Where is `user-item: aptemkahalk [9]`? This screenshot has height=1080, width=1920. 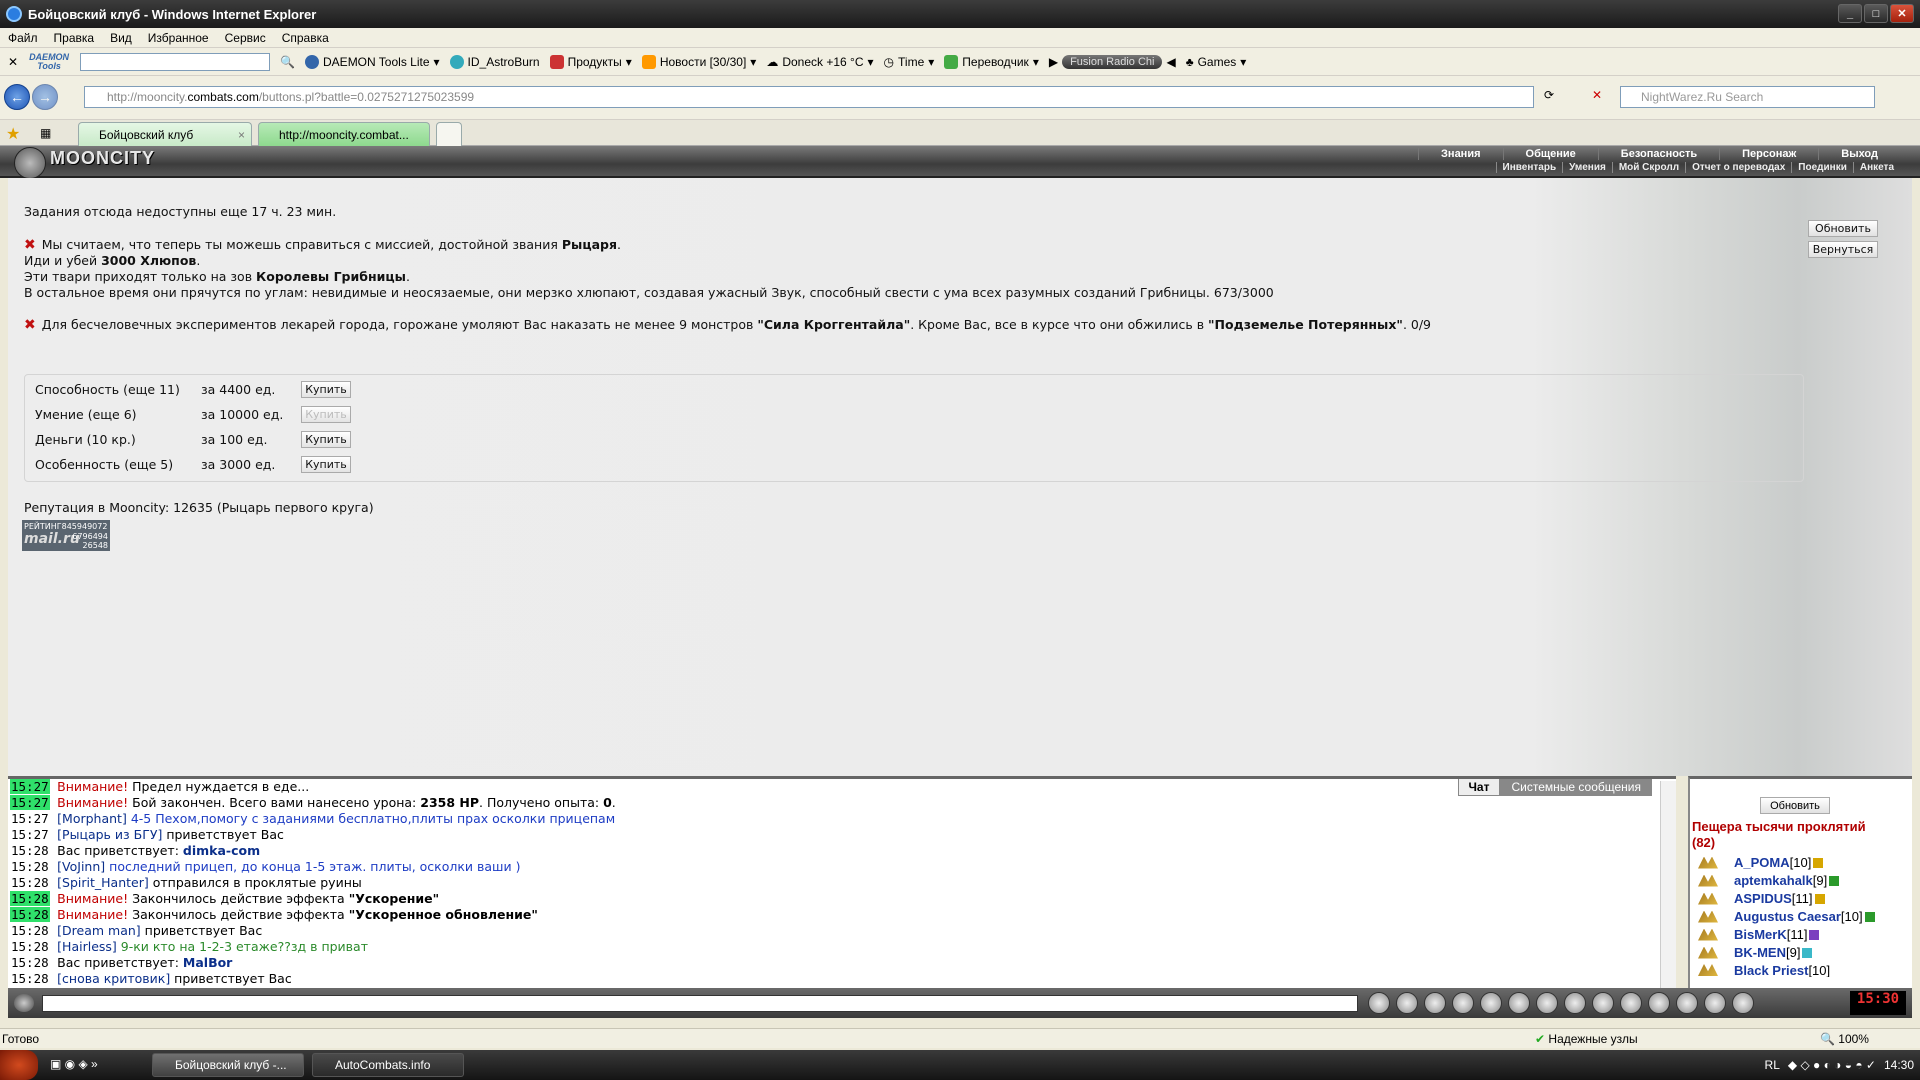
user-item: aptemkahalk [9] is located at coordinates (1769, 880).